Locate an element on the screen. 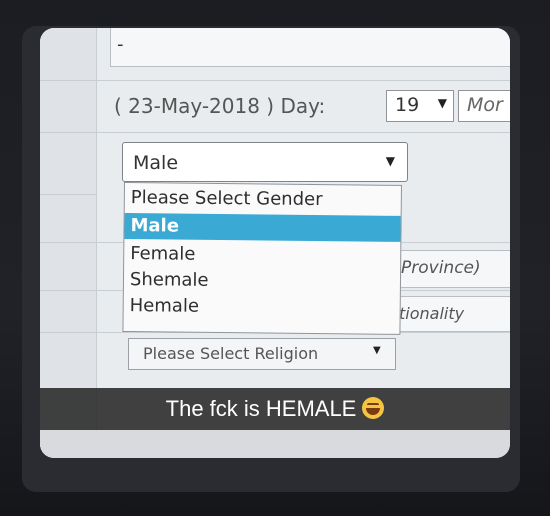 This screenshot has width=550, height=516. gender-option-label: Hemale is located at coordinates (164, 306).